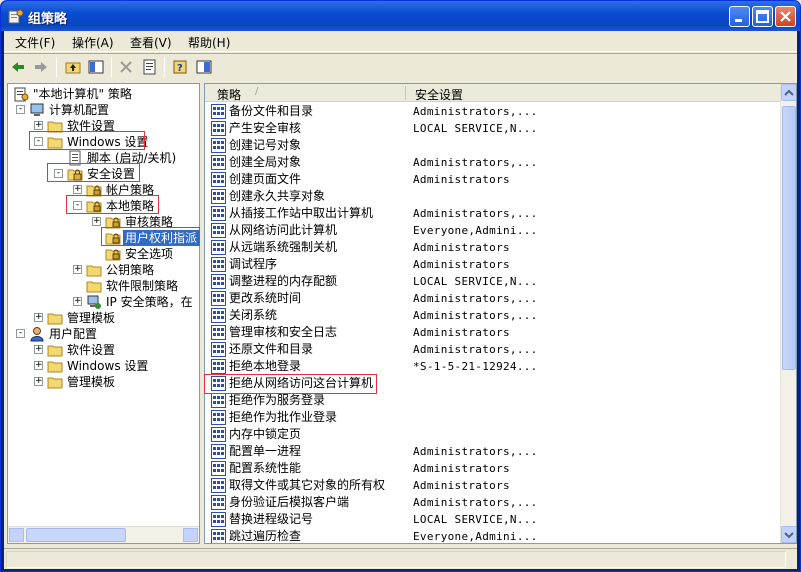 The height and width of the screenshot is (572, 801). I want to click on scroll-down-button, so click(788, 534).